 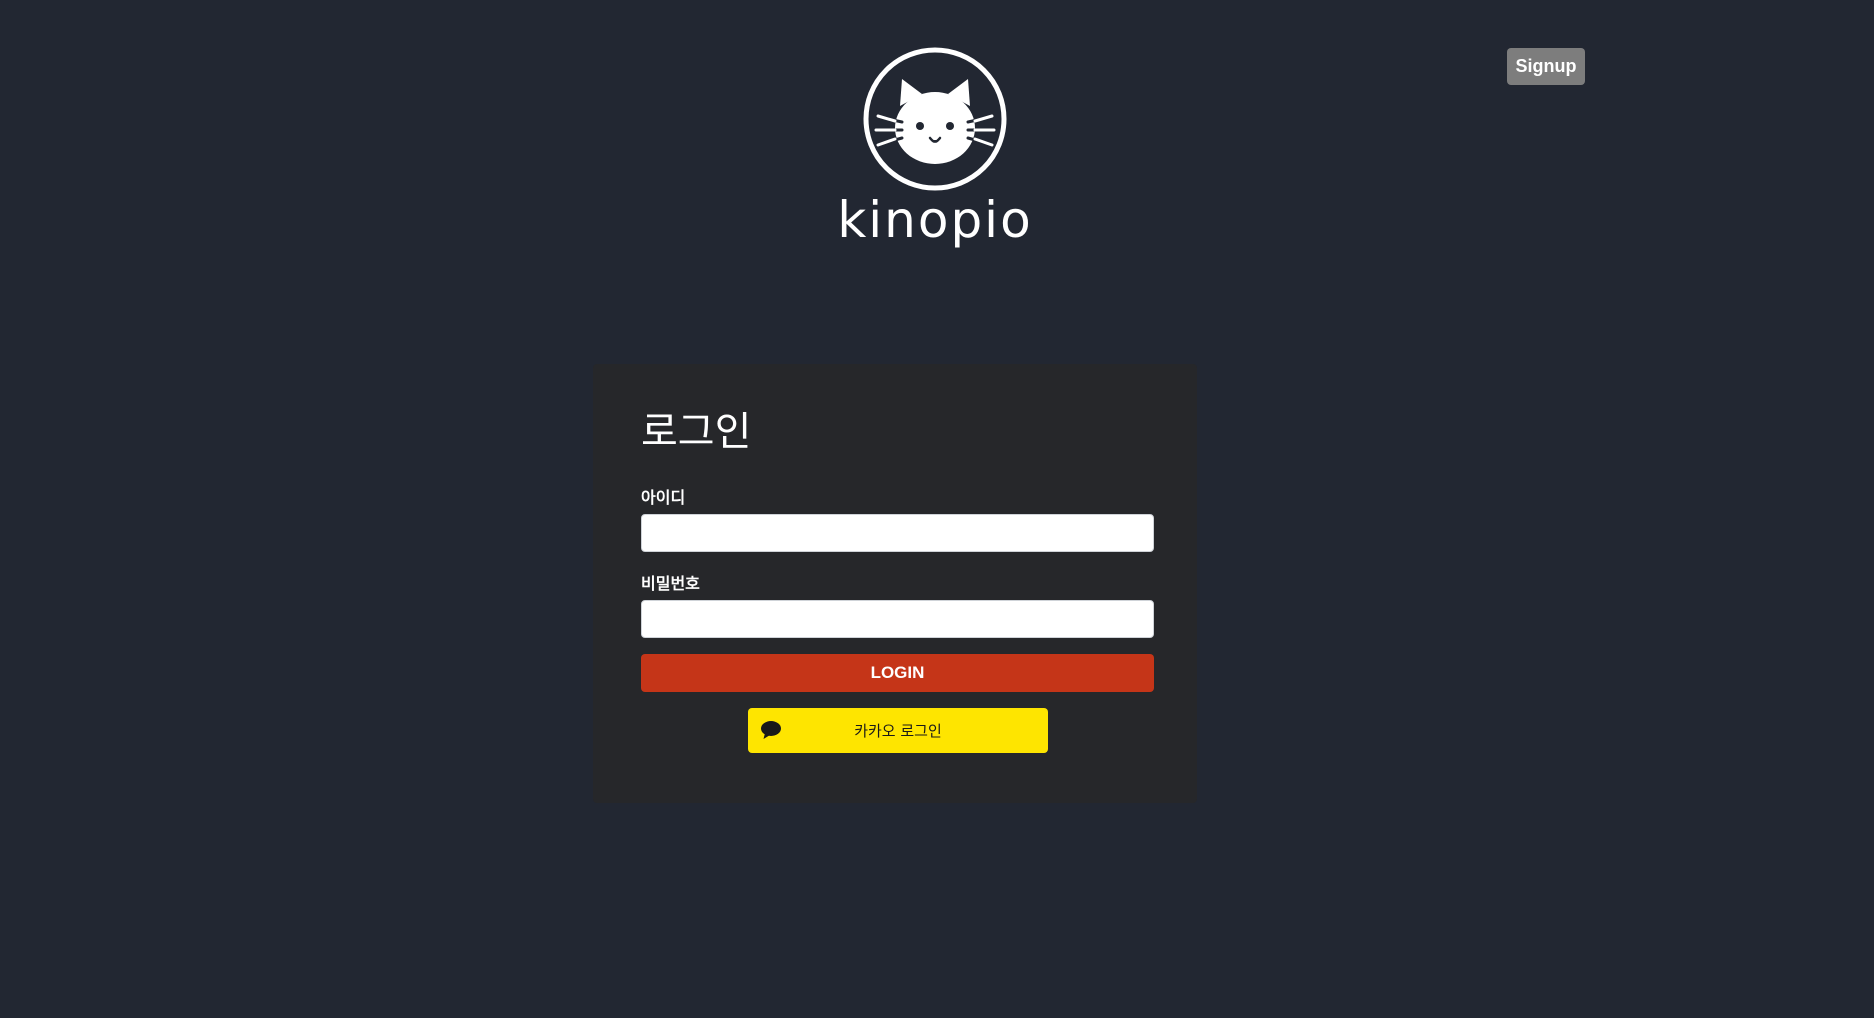 I want to click on id-label: 아이디, so click(x=663, y=497).